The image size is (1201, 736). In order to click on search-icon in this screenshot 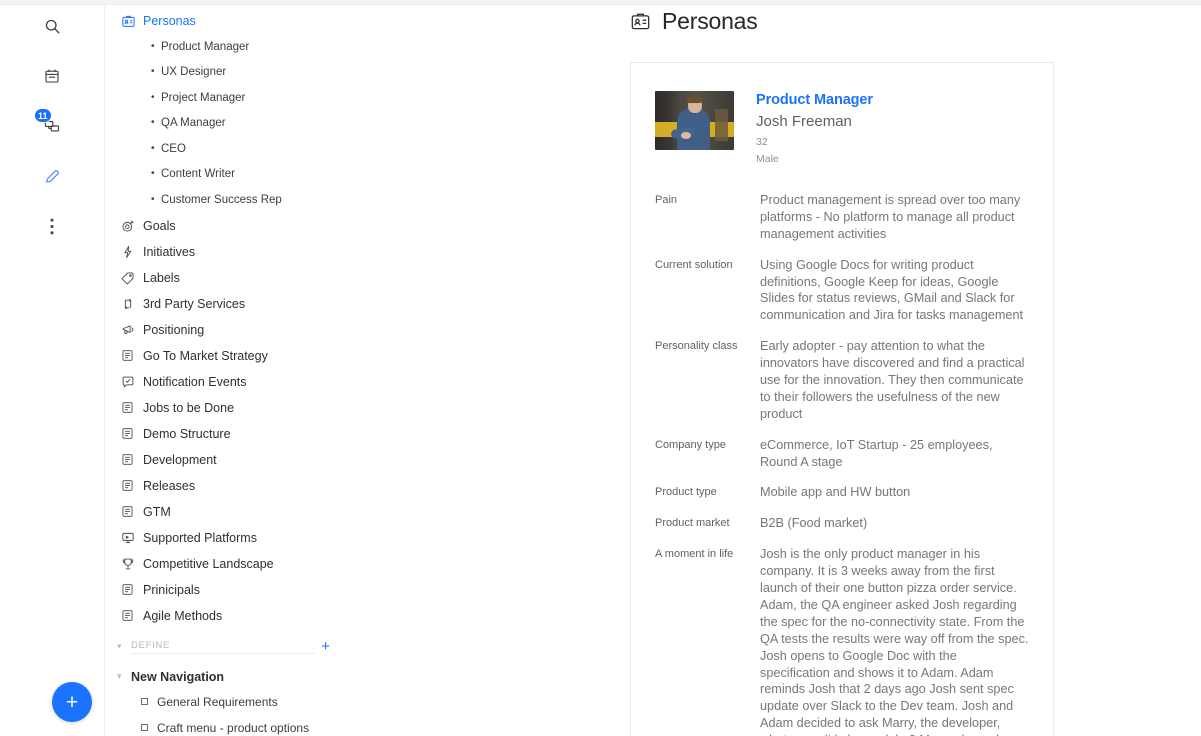, I will do `click(52, 26)`.